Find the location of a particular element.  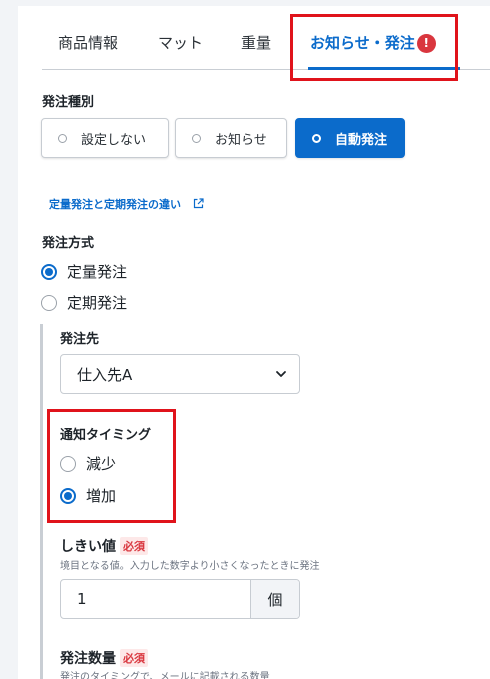

order-type-option-label: 設定しない is located at coordinates (114, 140).